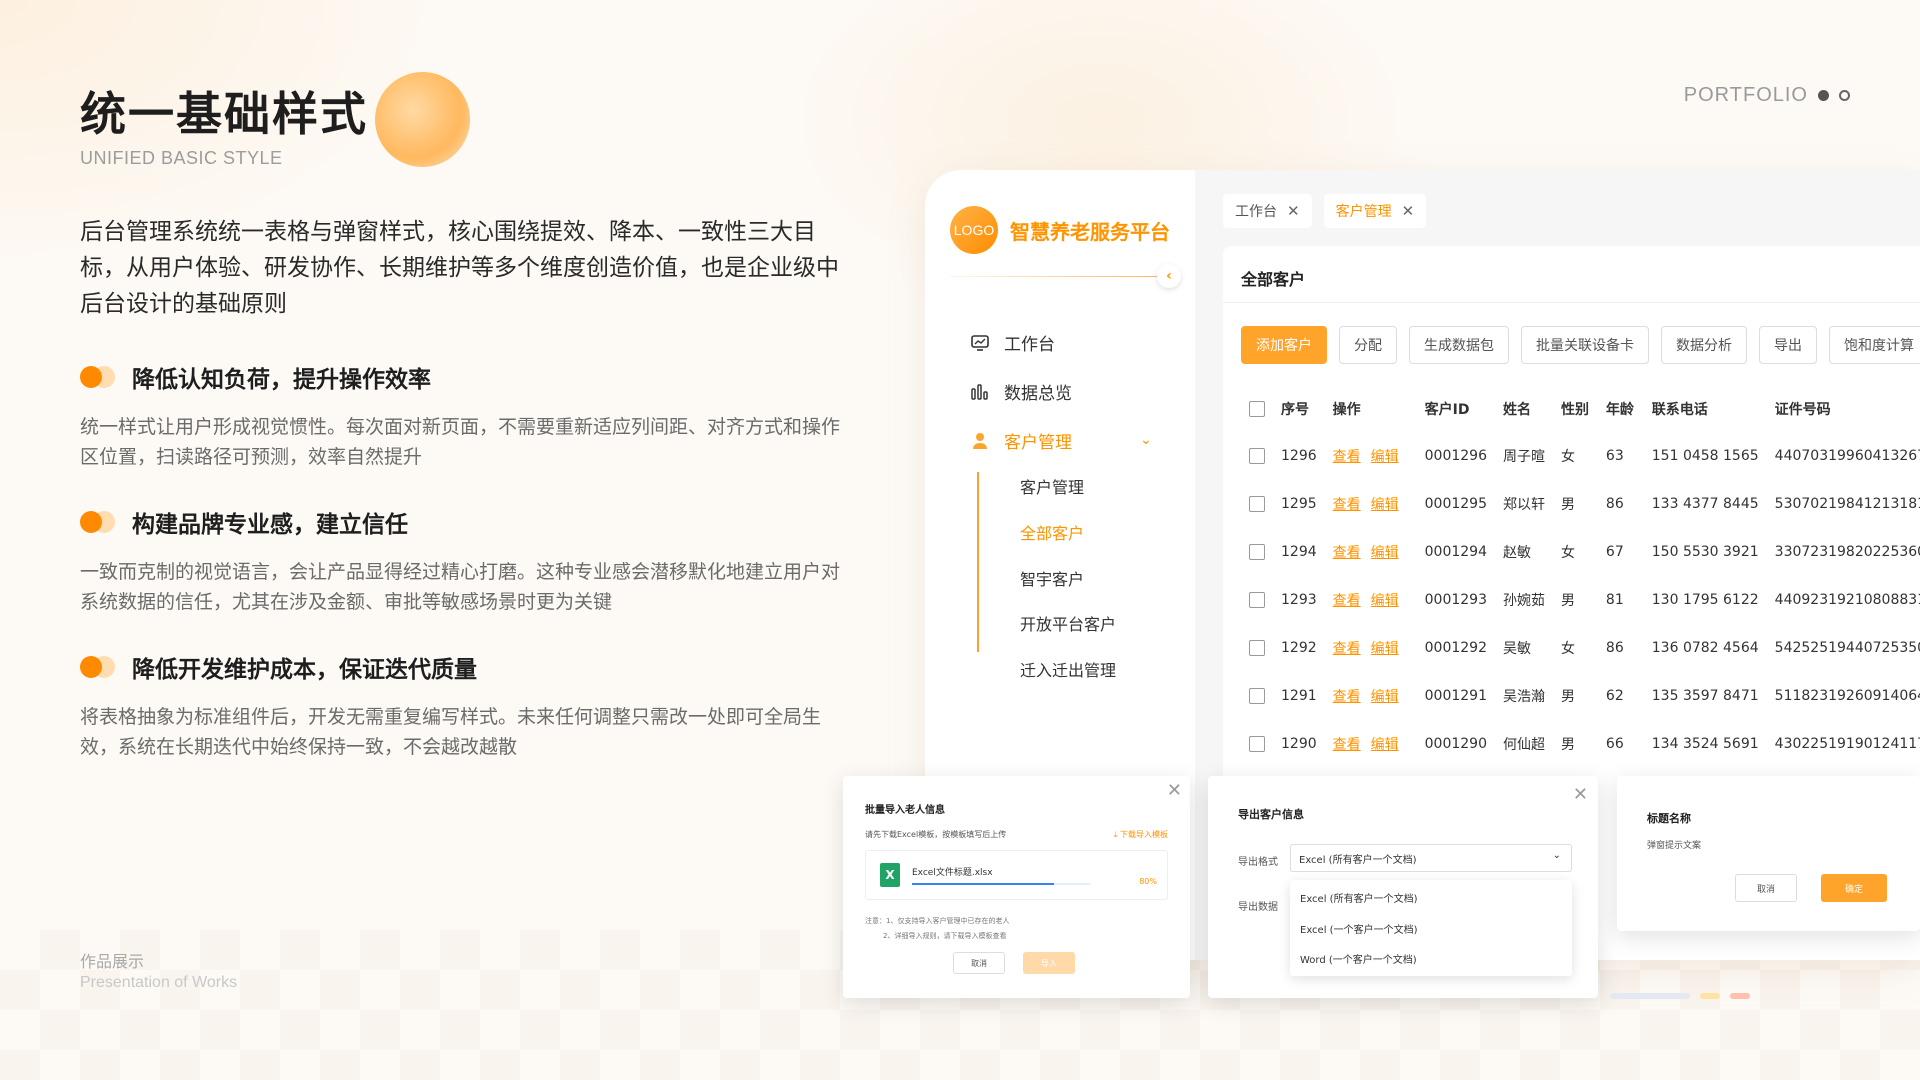 Image resolution: width=1920 pixels, height=1080 pixels. What do you see at coordinates (1258, 862) in the screenshot?
I see `field-label: 导出格式` at bounding box center [1258, 862].